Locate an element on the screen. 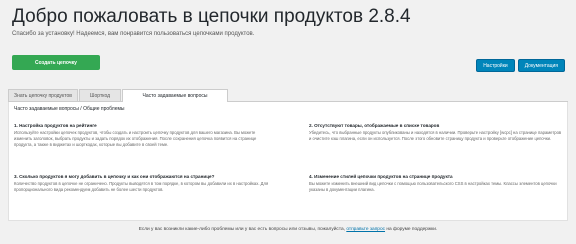 The height and width of the screenshot is (244, 576). create-chain-button: Создать цепочку is located at coordinates (56, 62).